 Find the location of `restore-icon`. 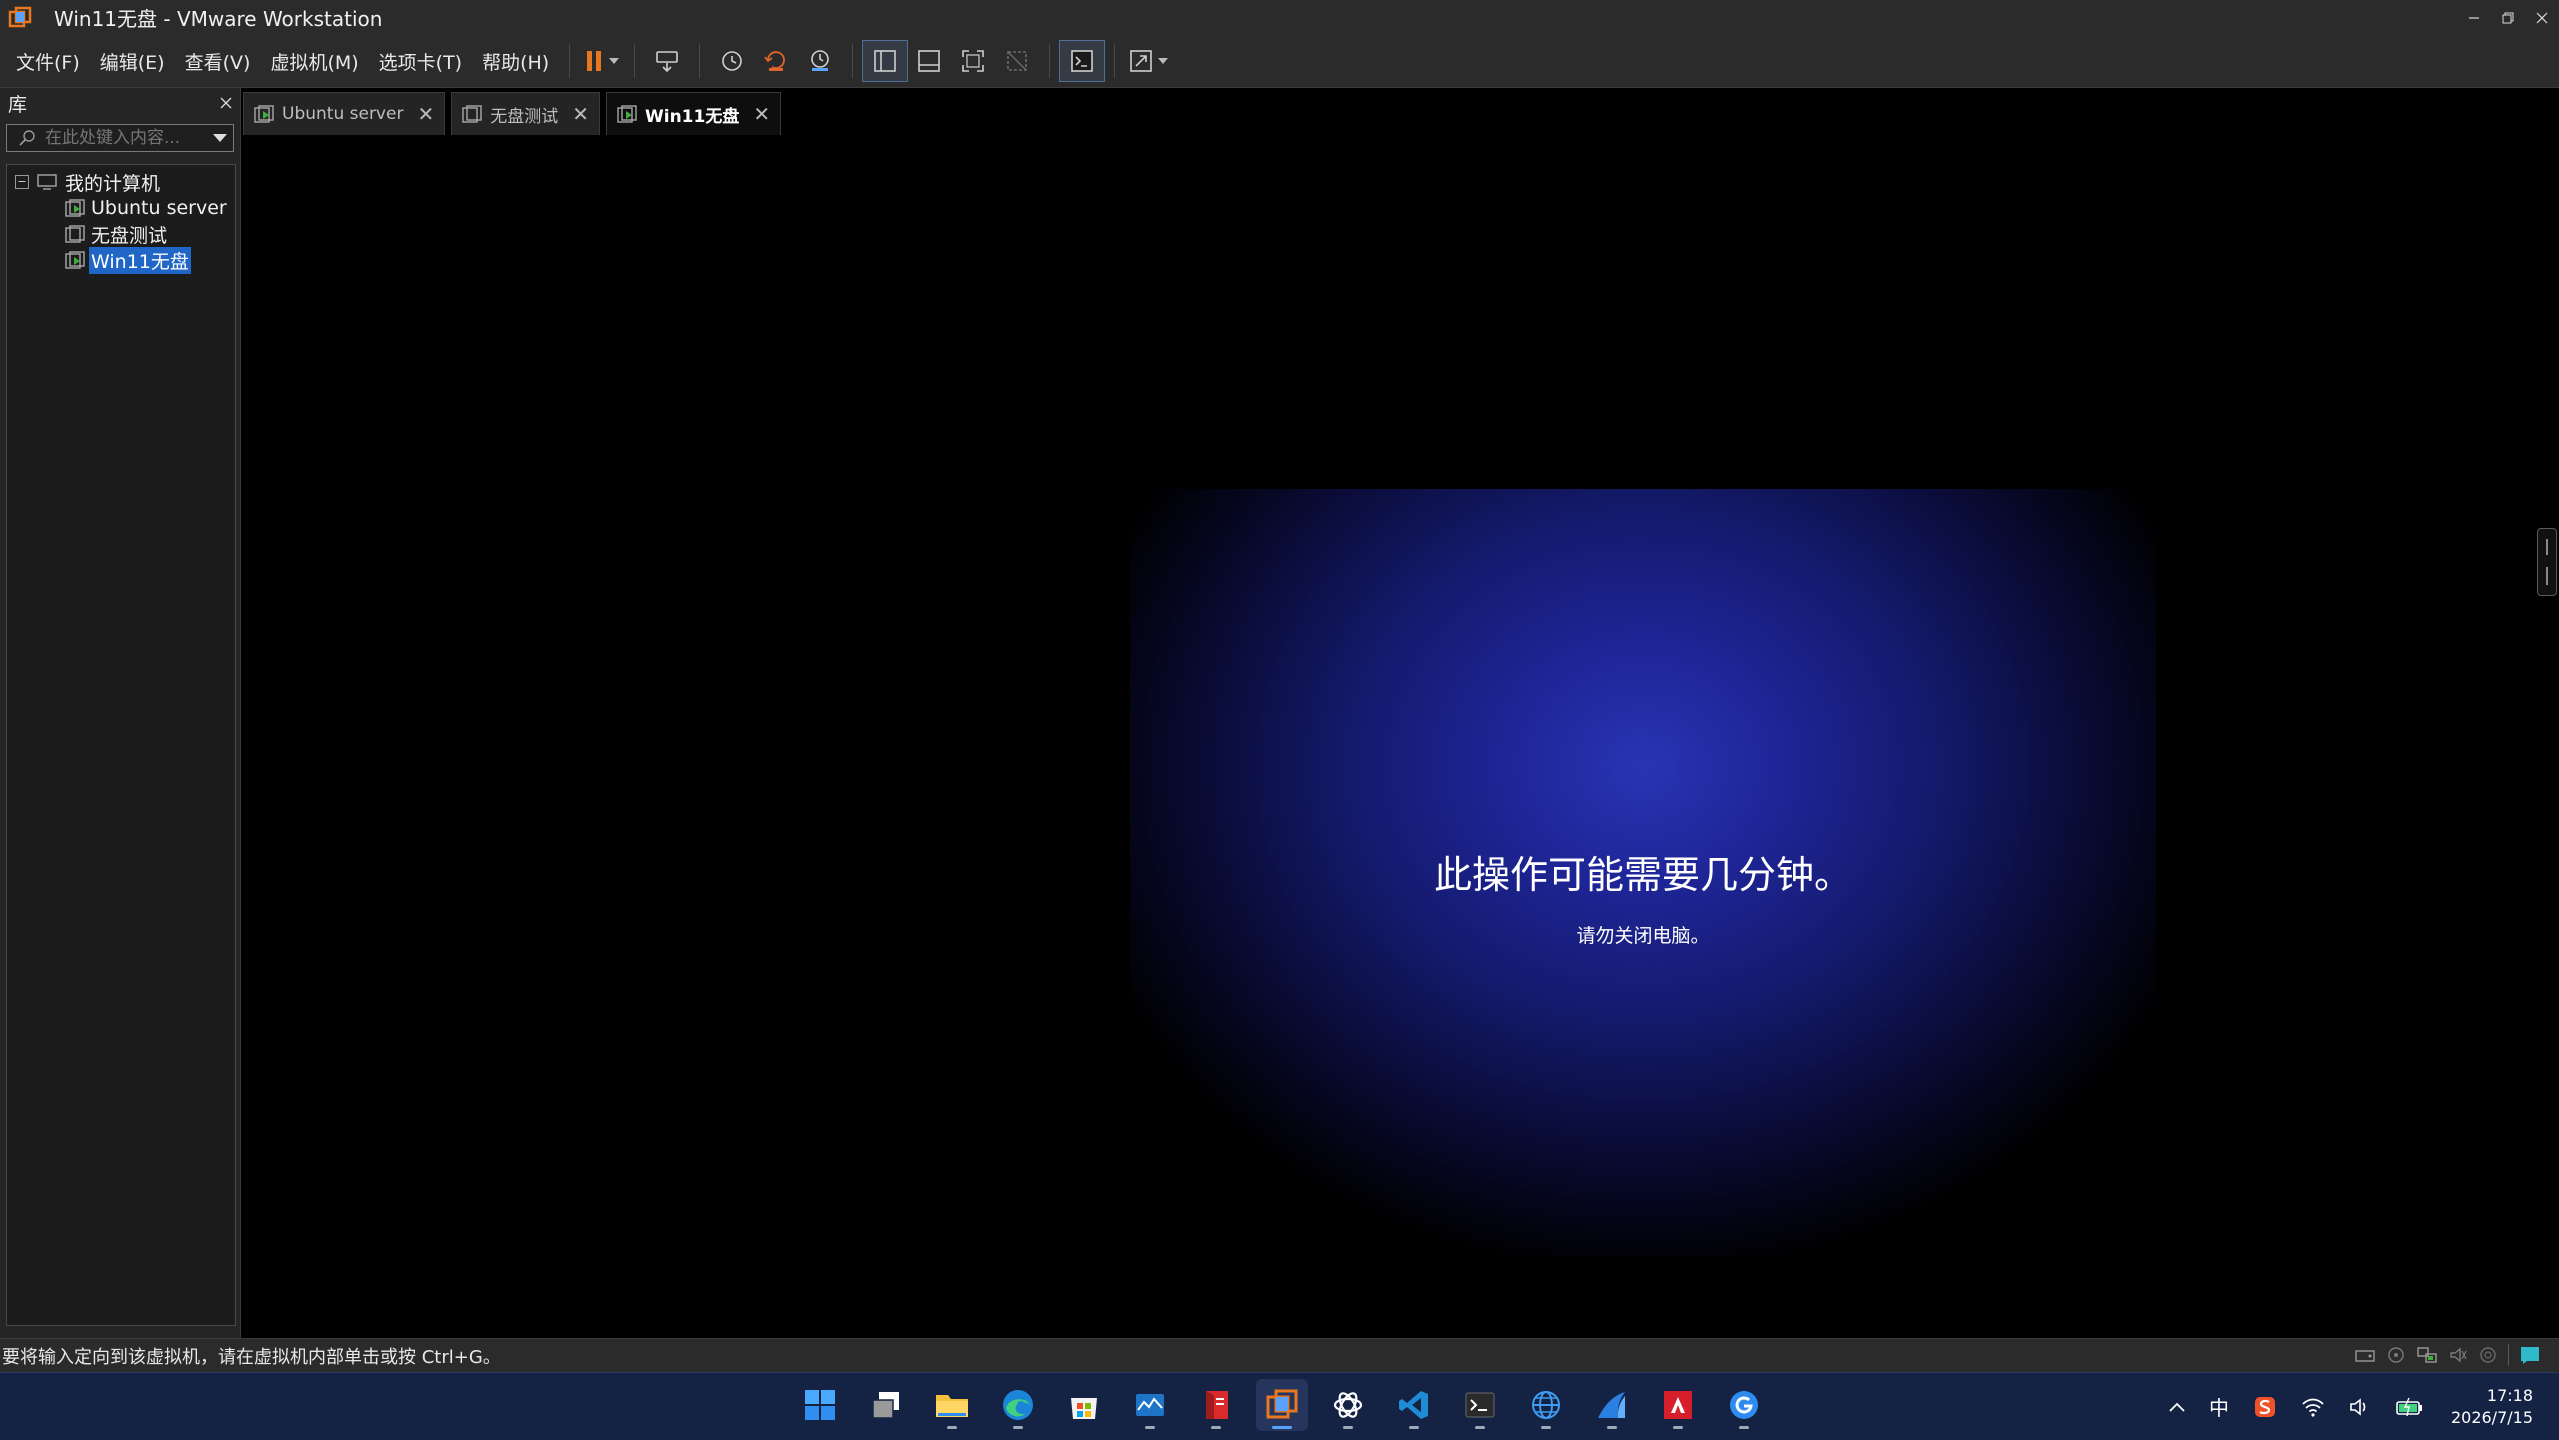

restore-icon is located at coordinates (2508, 17).